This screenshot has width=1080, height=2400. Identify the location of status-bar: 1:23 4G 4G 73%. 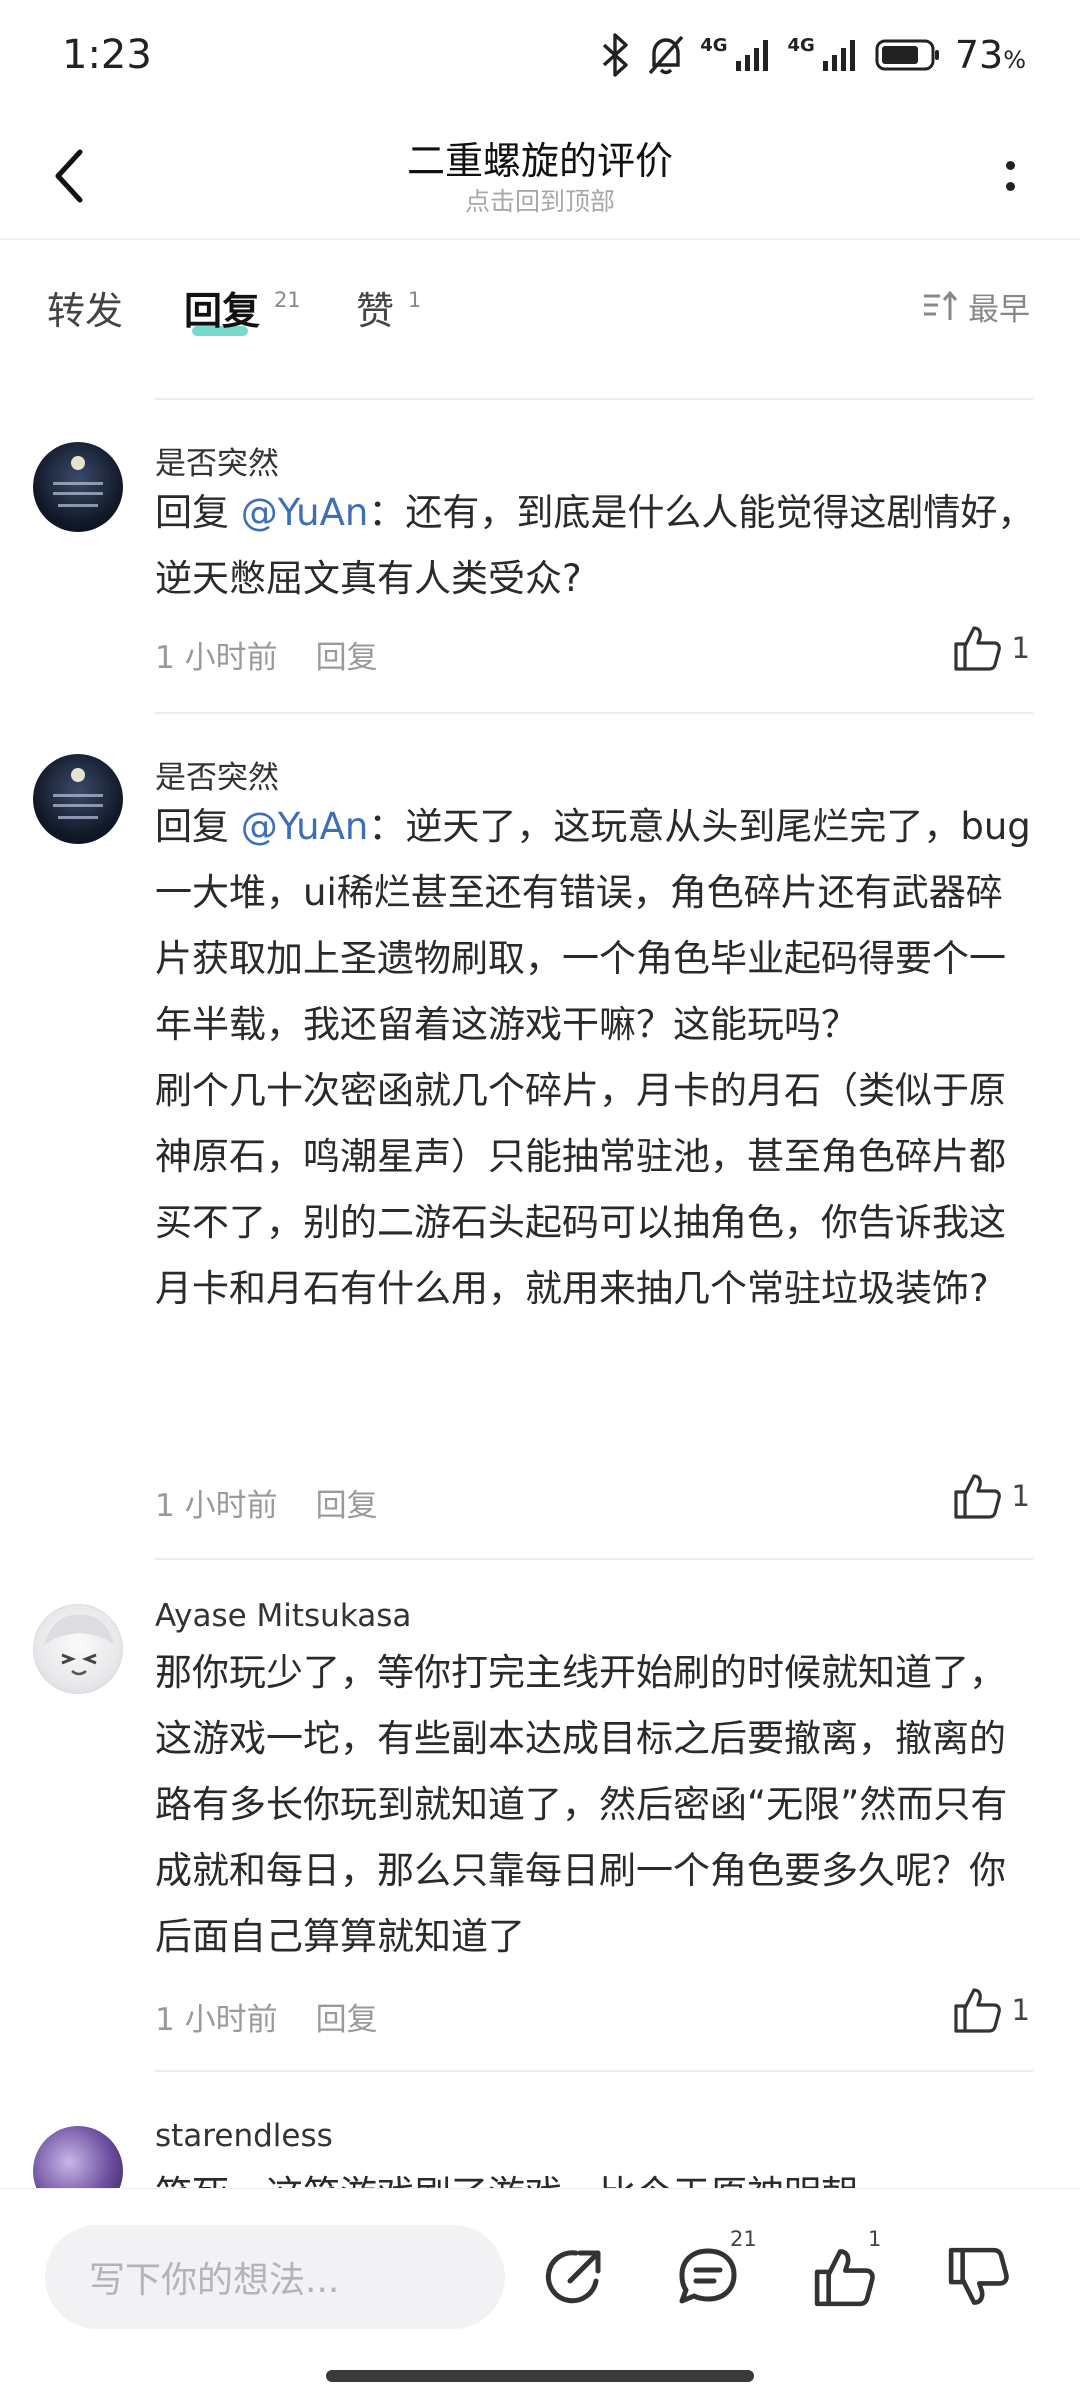
(540, 55).